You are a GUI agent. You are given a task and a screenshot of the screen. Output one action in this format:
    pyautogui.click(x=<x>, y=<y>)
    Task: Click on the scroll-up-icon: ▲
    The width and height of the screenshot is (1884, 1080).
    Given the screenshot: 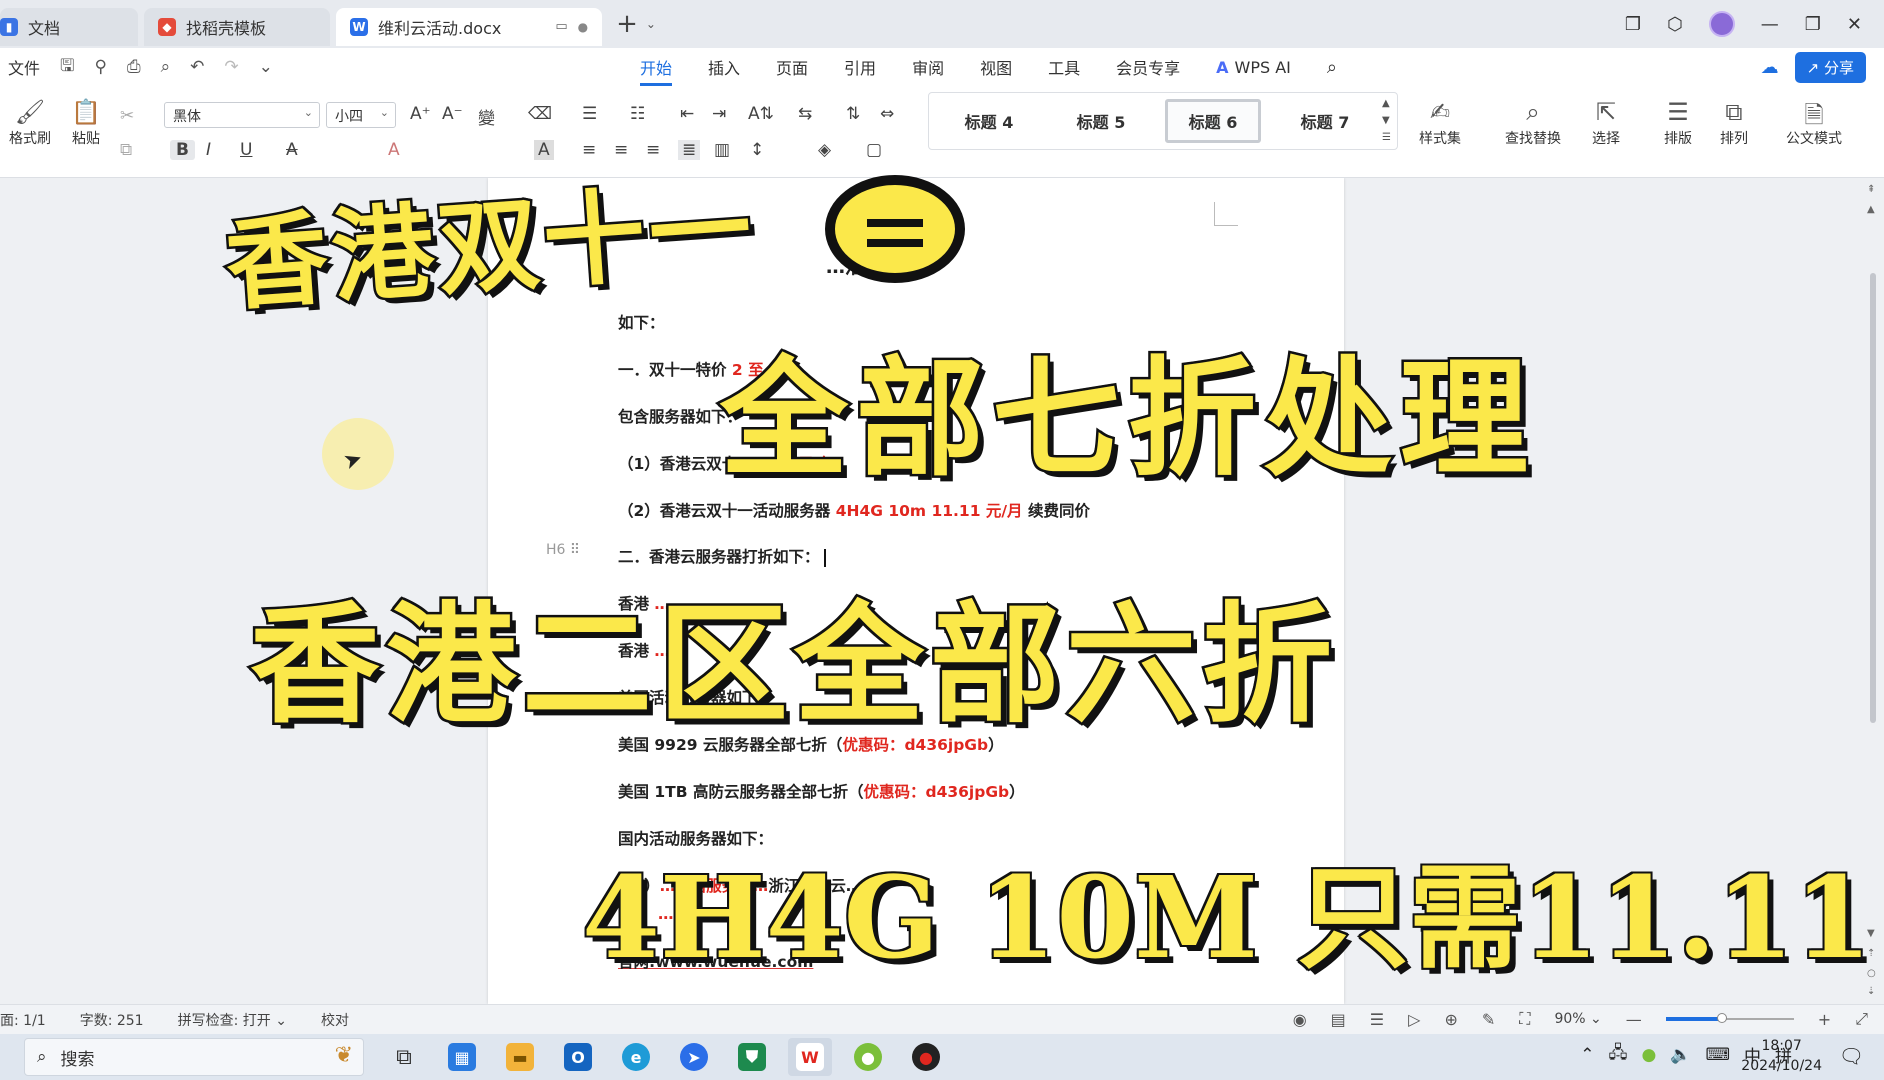 What is the action you would take?
    pyautogui.click(x=1871, y=209)
    